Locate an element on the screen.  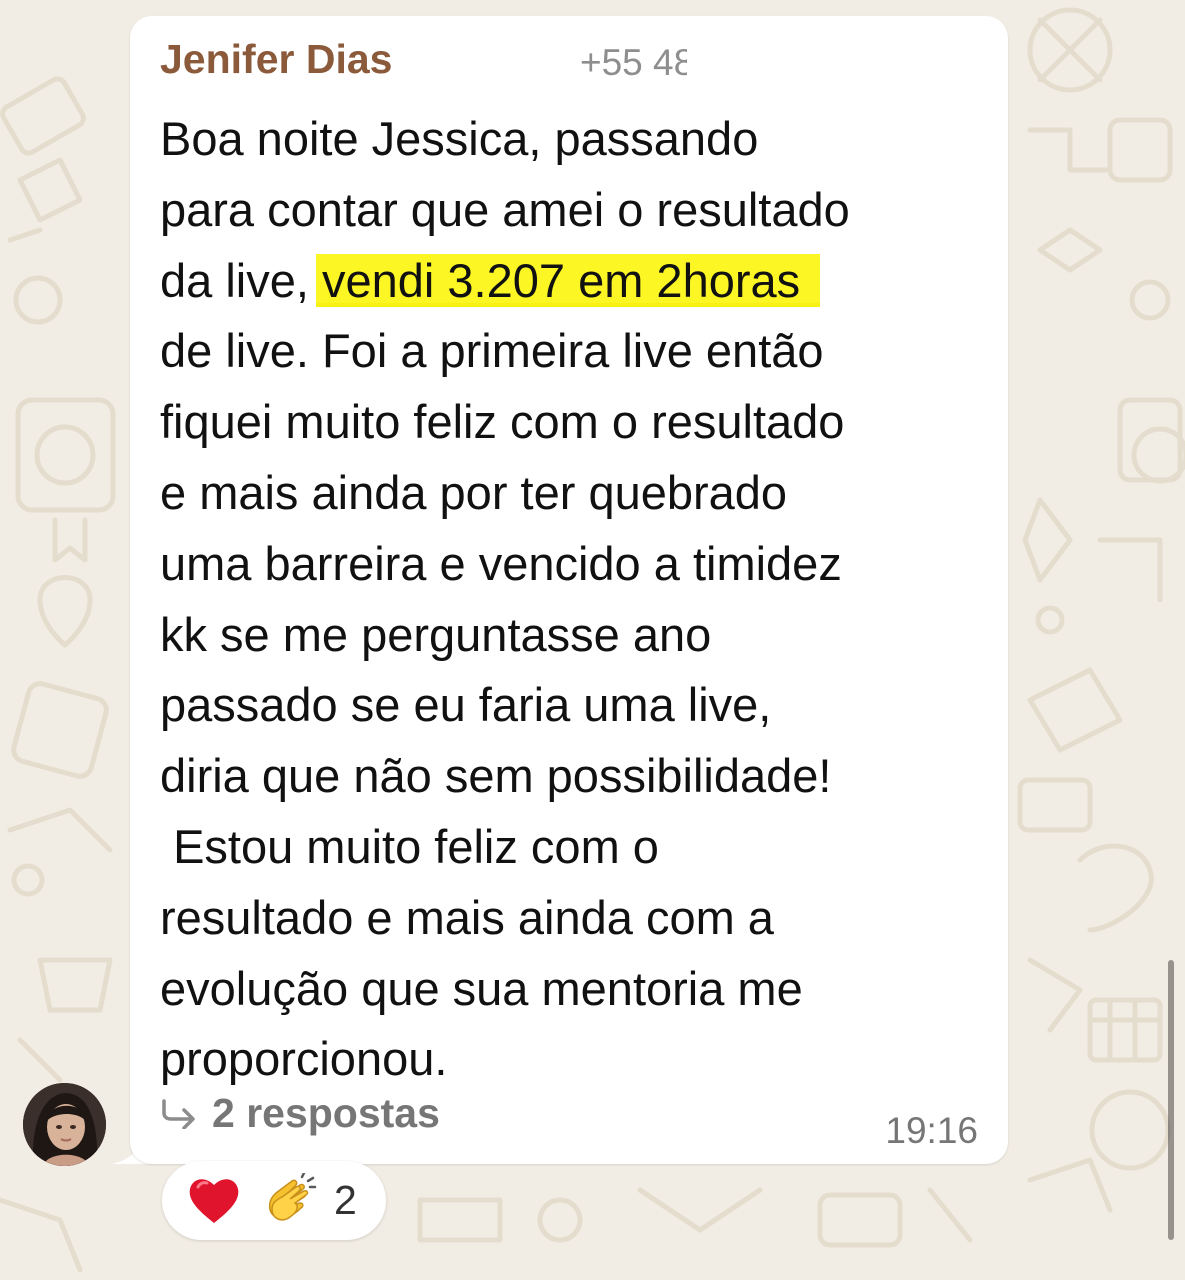
red-heart-icon is located at coordinates (214, 1200).